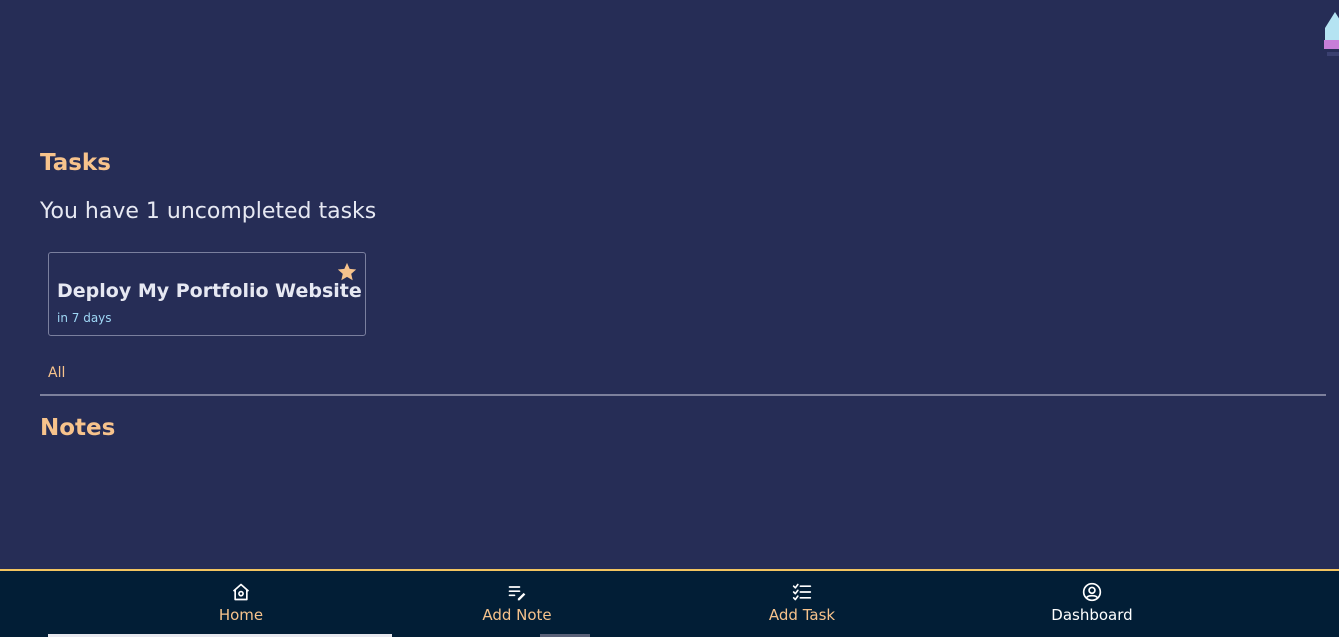  What do you see at coordinates (802, 592) in the screenshot?
I see `checklist-icon` at bounding box center [802, 592].